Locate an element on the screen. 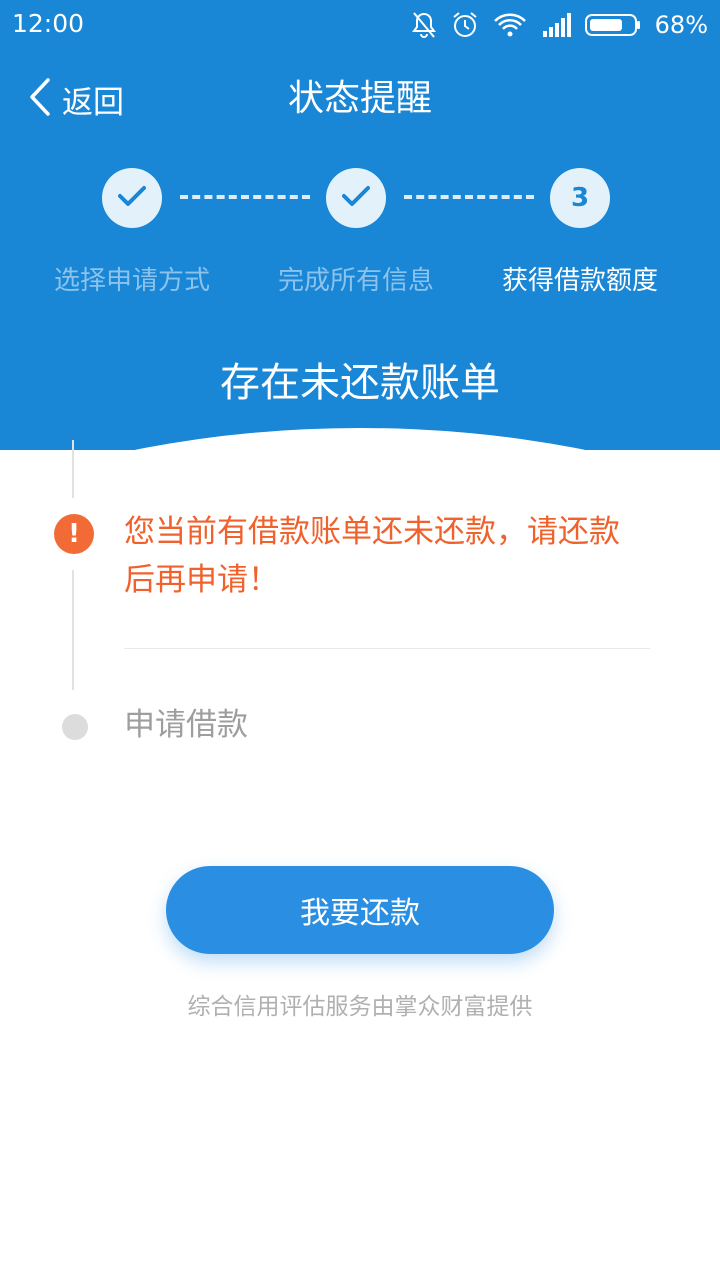 This screenshot has height=1280, width=720. battery-icon is located at coordinates (612, 25).